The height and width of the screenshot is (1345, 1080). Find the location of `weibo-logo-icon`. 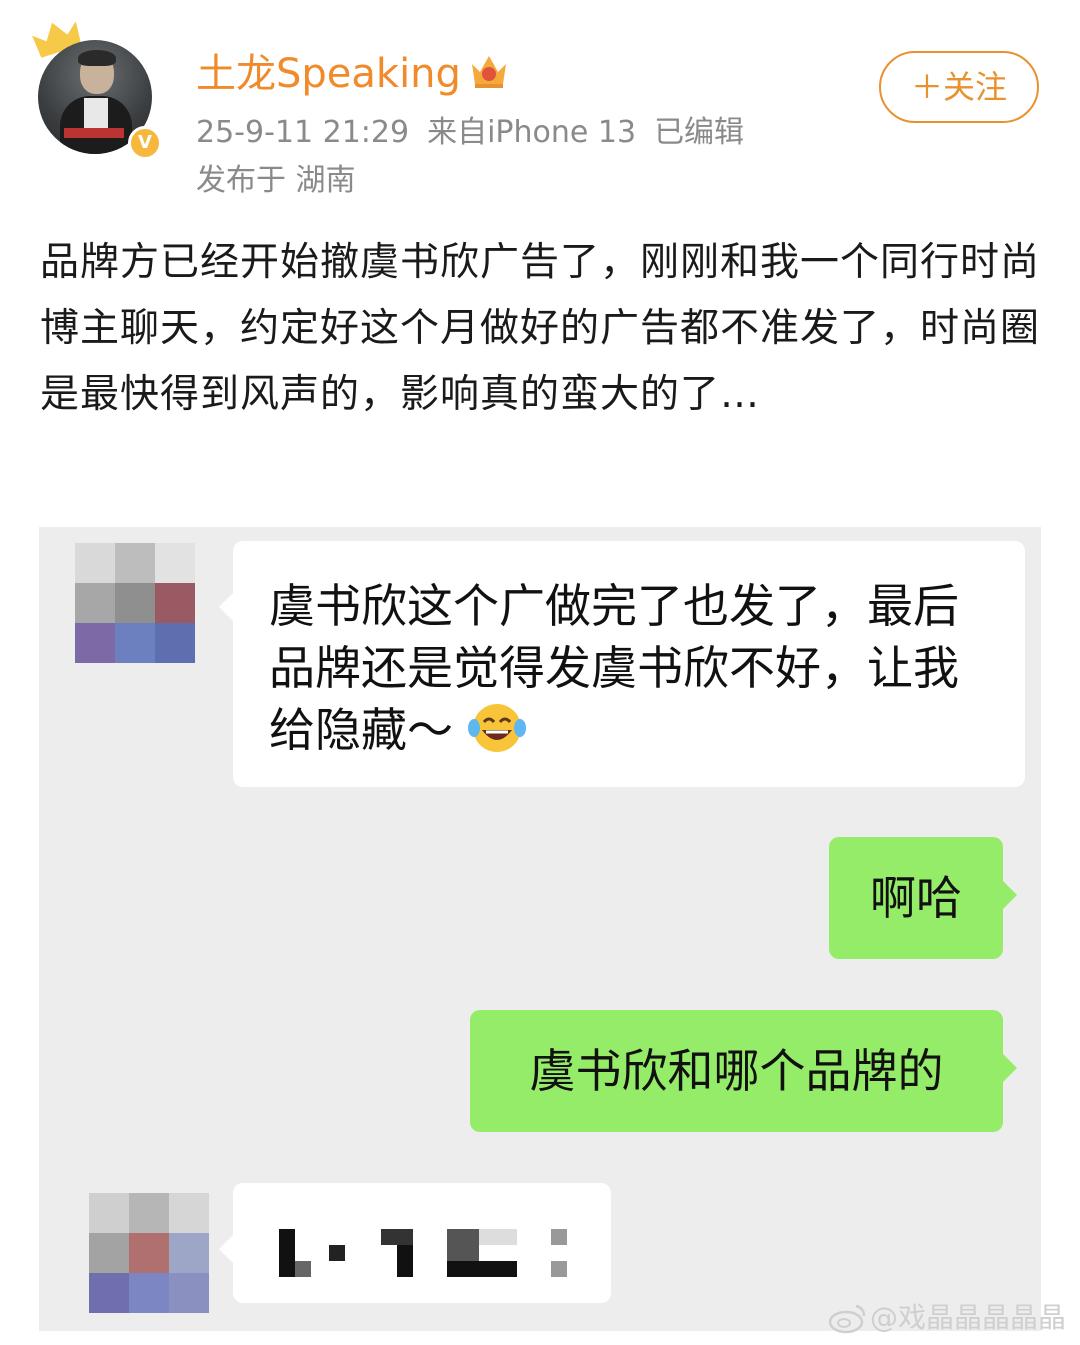

weibo-logo-icon is located at coordinates (847, 1319).